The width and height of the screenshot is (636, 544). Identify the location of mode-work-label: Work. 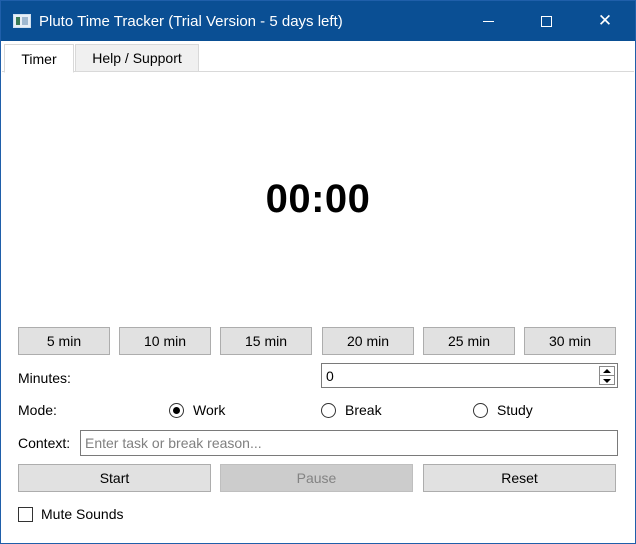
(209, 410).